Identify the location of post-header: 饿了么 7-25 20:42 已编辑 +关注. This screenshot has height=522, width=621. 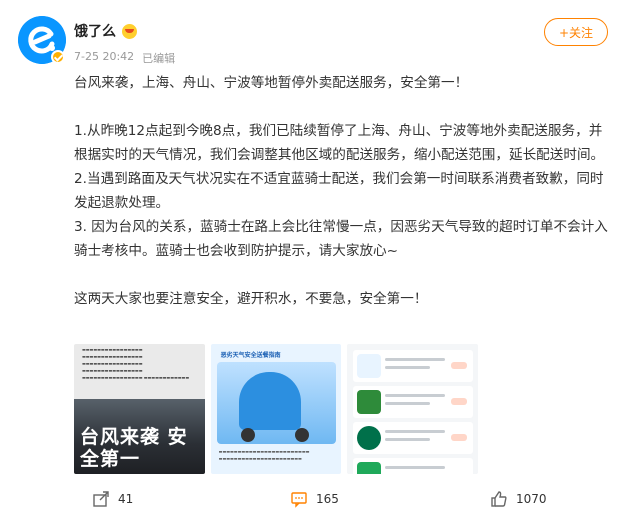
(313, 40).